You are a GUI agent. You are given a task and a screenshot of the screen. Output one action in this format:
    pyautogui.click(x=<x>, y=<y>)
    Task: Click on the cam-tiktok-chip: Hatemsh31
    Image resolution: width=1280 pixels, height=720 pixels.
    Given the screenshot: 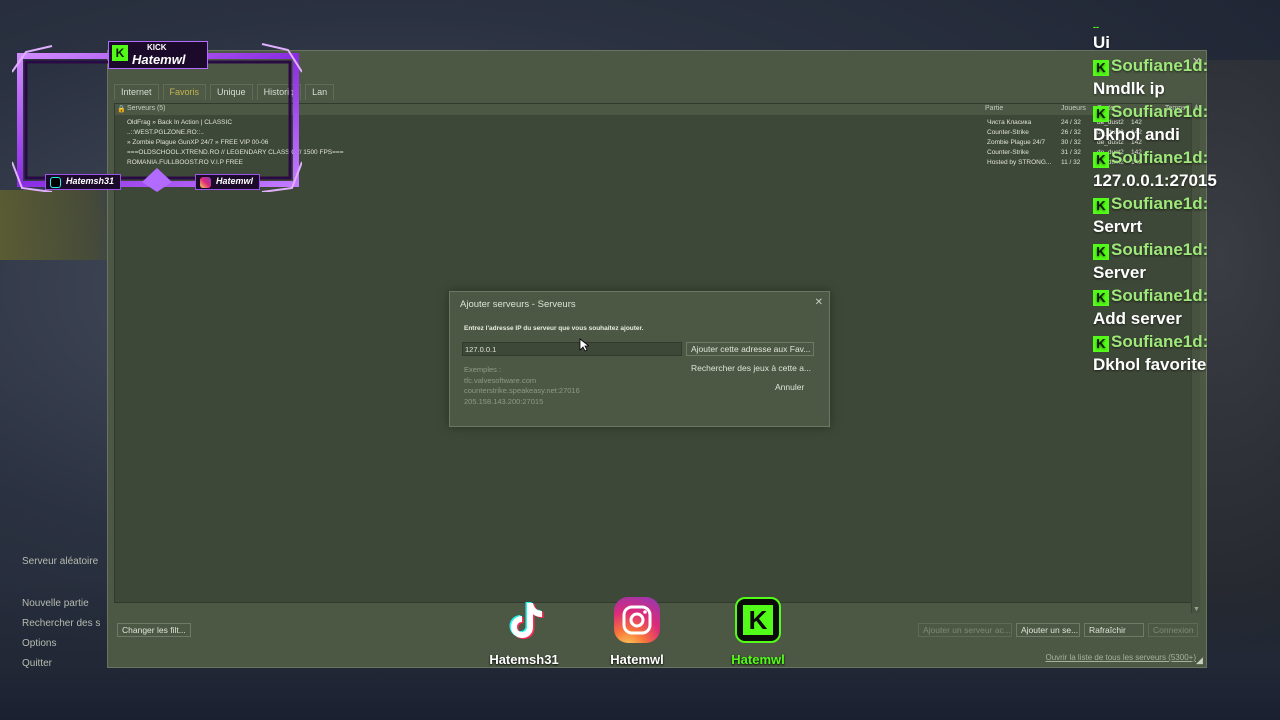 What is the action you would take?
    pyautogui.click(x=83, y=182)
    